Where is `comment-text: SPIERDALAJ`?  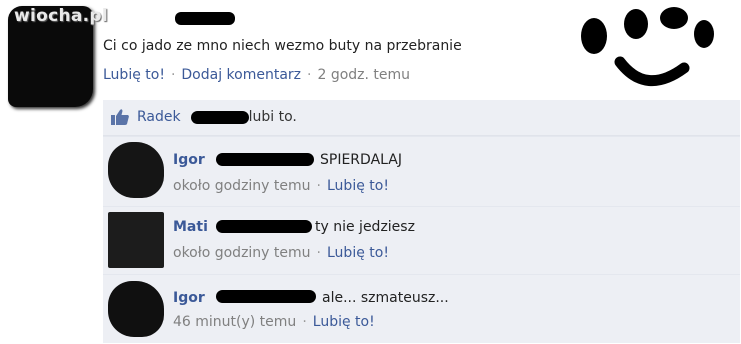
comment-text: SPIERDALAJ is located at coordinates (361, 160).